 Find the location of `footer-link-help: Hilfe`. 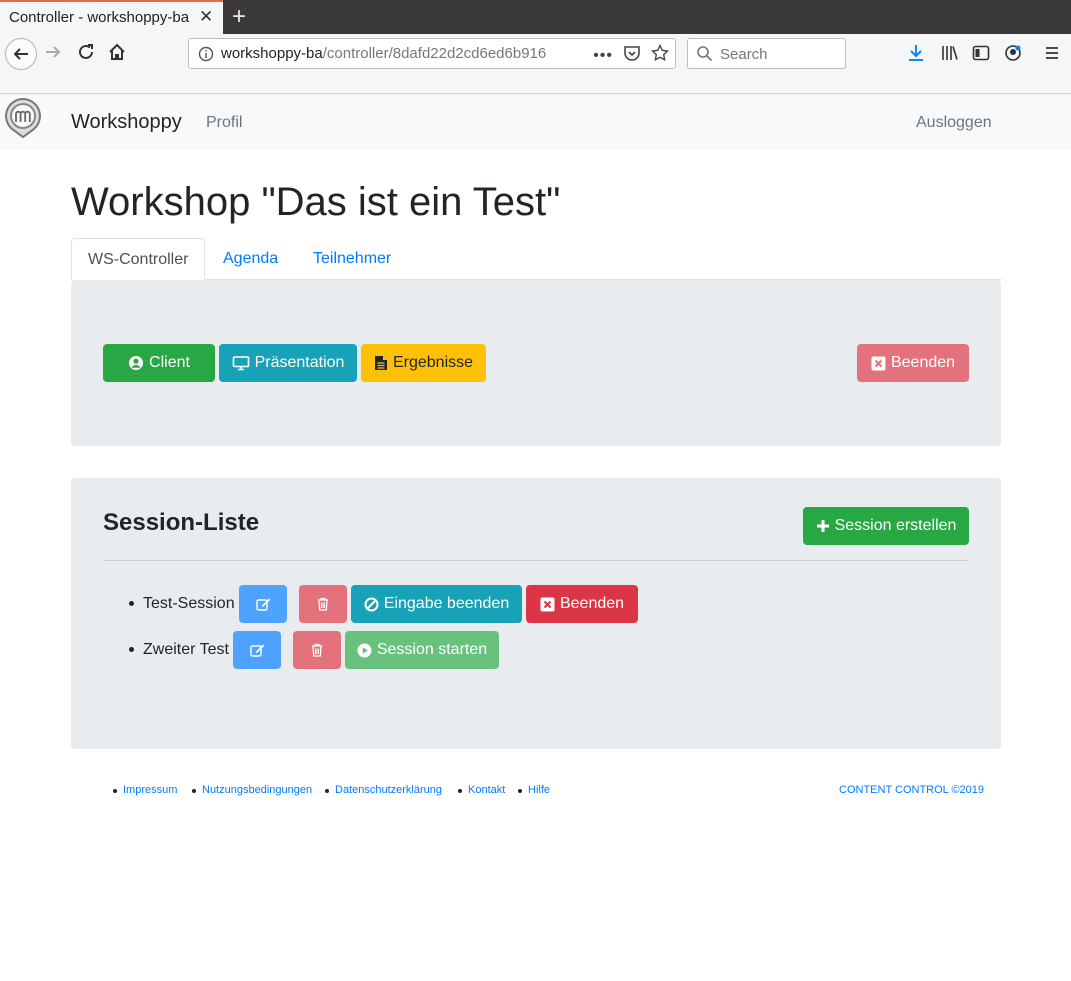

footer-link-help: Hilfe is located at coordinates (539, 790).